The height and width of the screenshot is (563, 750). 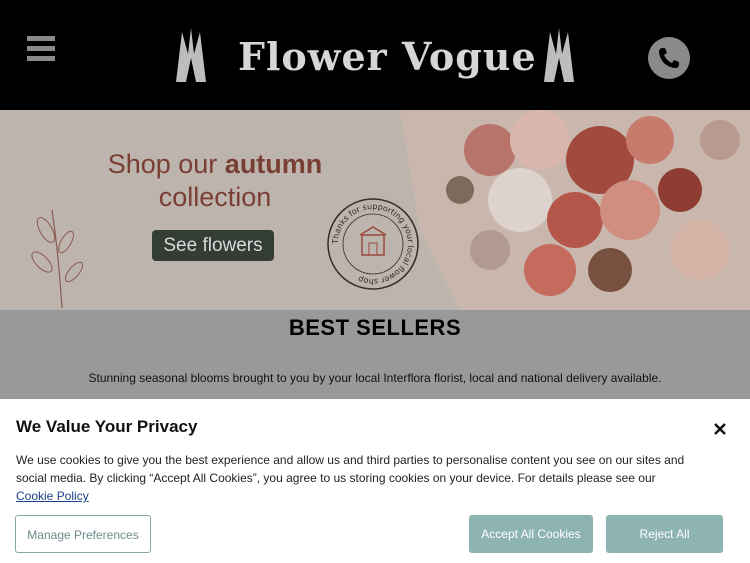 What do you see at coordinates (52, 496) in the screenshot?
I see `cookie-policy-link: Cookie Policy` at bounding box center [52, 496].